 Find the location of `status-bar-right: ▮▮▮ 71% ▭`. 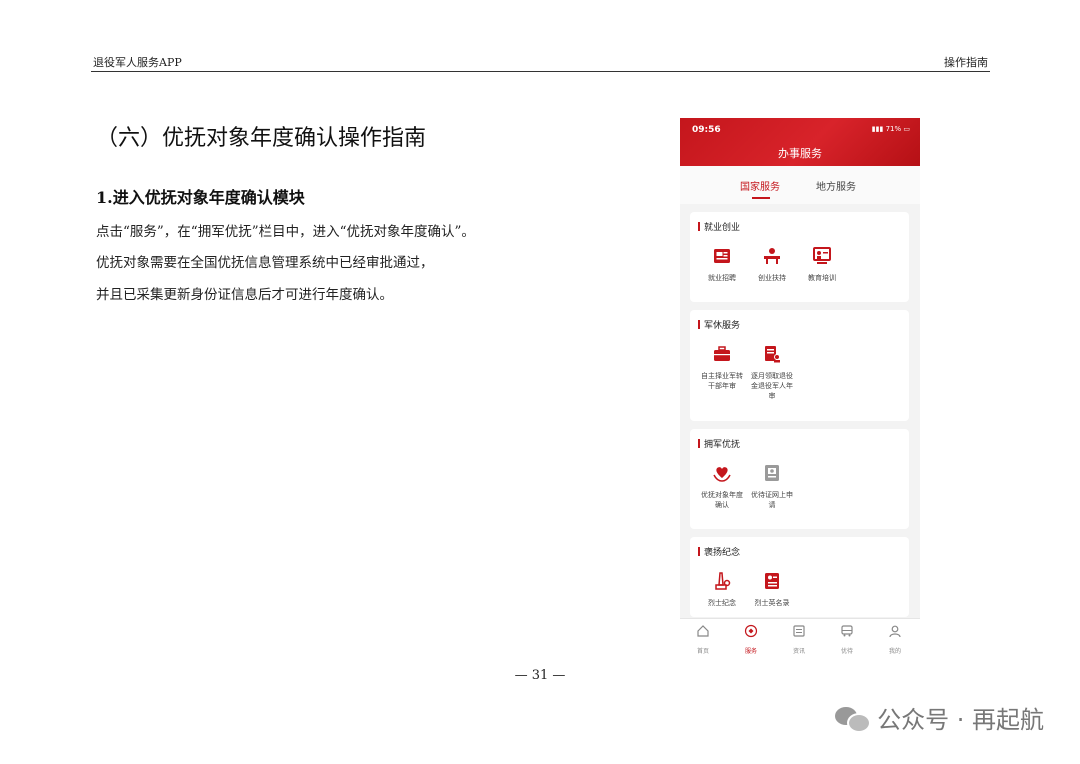

status-bar-right: ▮▮▮ 71% ▭ is located at coordinates (891, 129).